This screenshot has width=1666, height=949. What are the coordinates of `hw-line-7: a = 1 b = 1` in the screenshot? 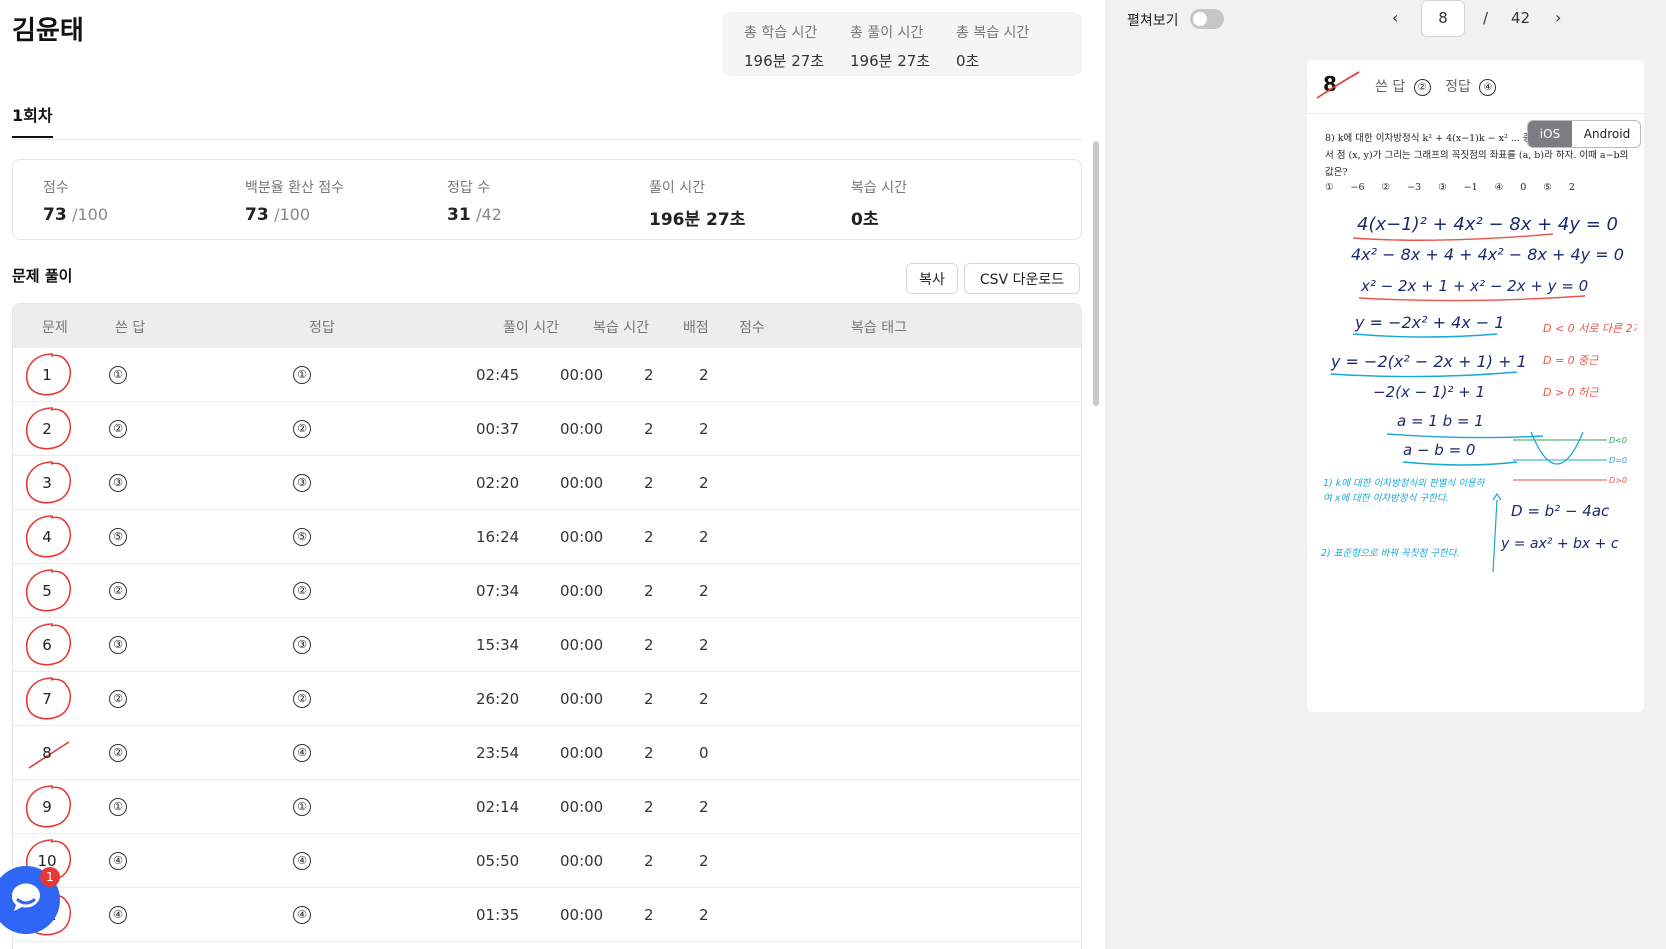 It's located at (1440, 421).